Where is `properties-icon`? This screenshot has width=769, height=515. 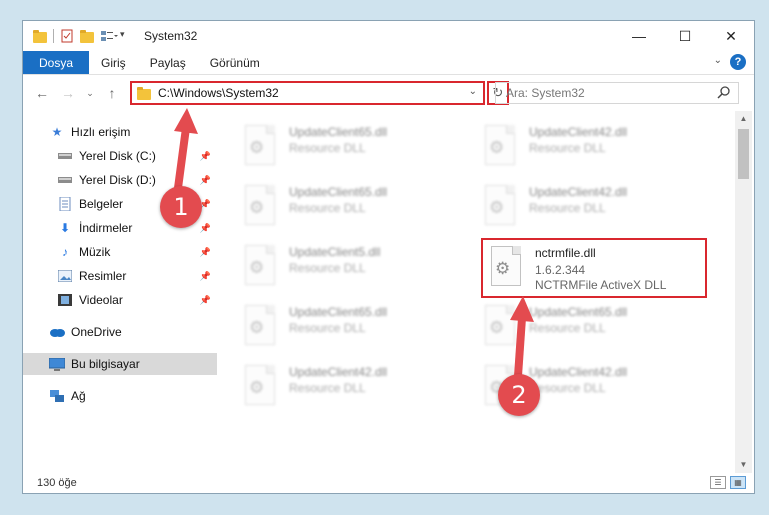 properties-icon is located at coordinates (67, 36).